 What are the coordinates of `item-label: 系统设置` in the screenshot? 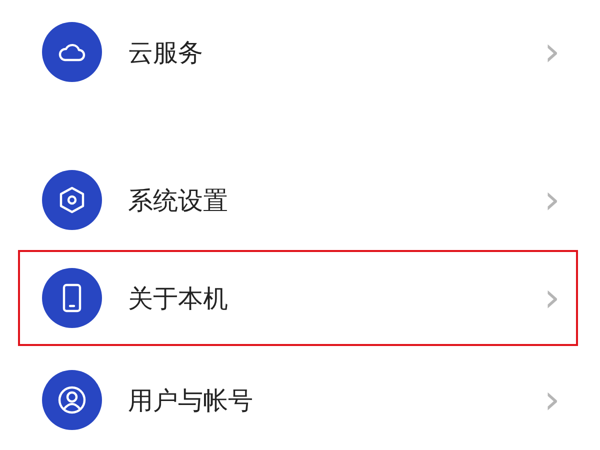 It's located at (178, 200).